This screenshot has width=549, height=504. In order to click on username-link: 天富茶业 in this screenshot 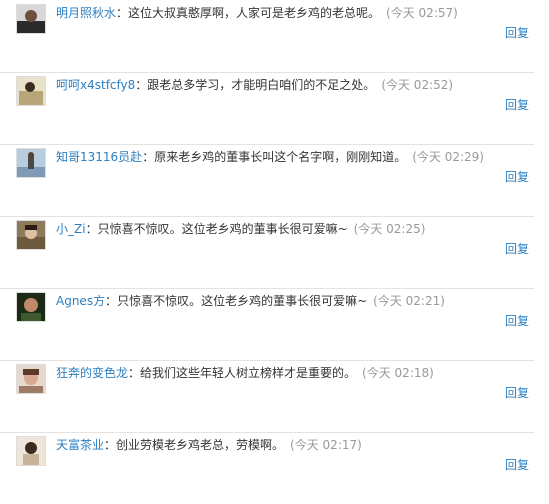, I will do `click(80, 445)`.